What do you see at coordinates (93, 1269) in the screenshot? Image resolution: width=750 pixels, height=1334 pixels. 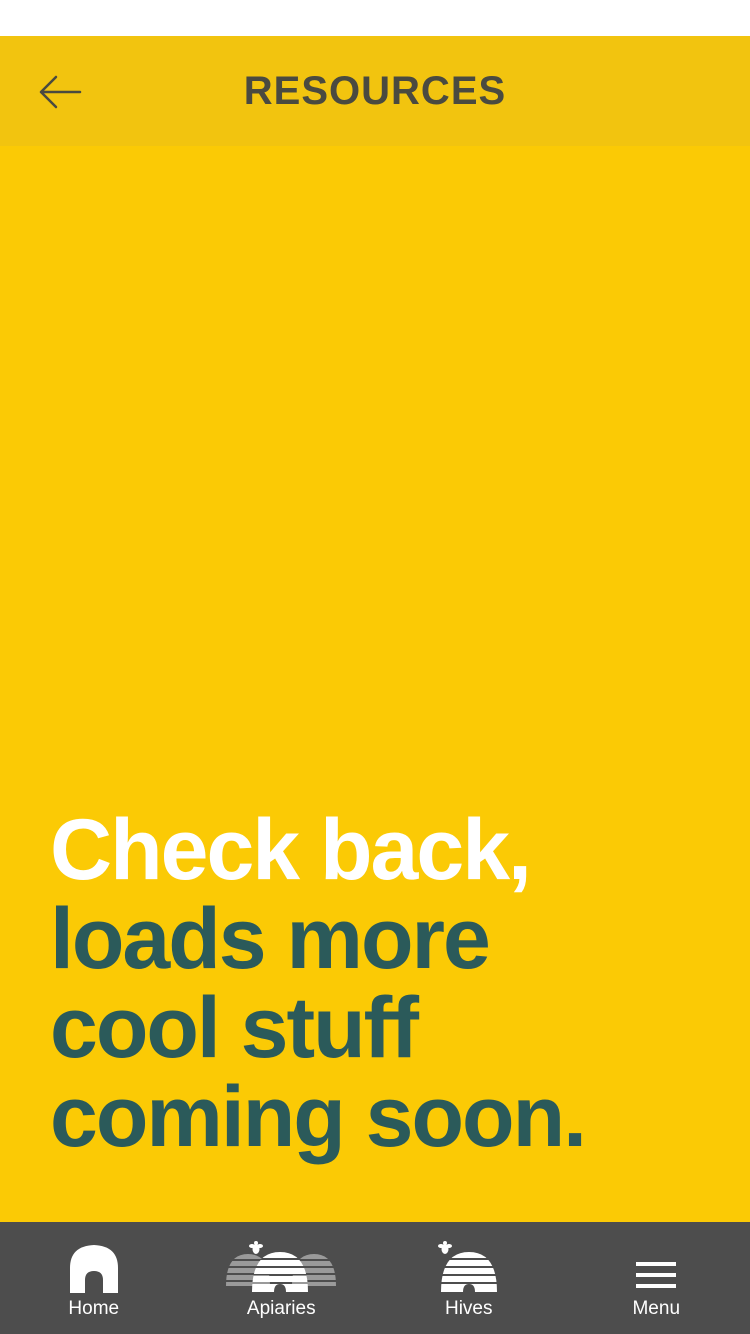 I see `home-icon` at bounding box center [93, 1269].